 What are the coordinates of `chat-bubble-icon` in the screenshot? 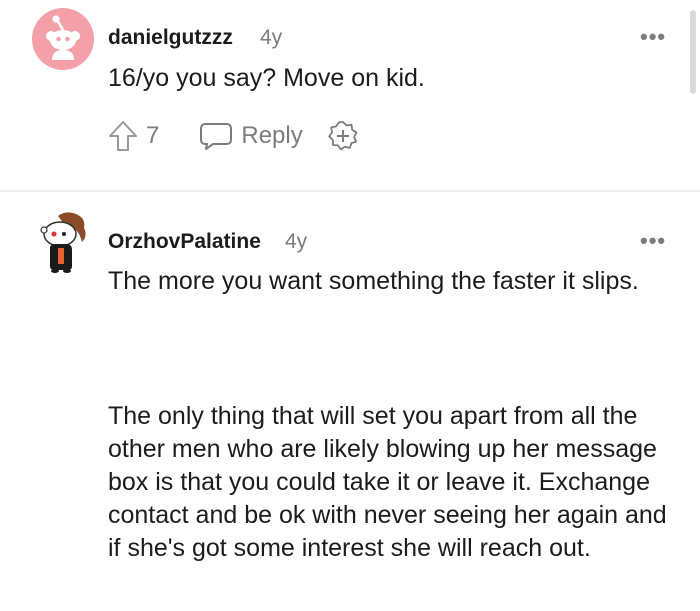 It's located at (216, 136).